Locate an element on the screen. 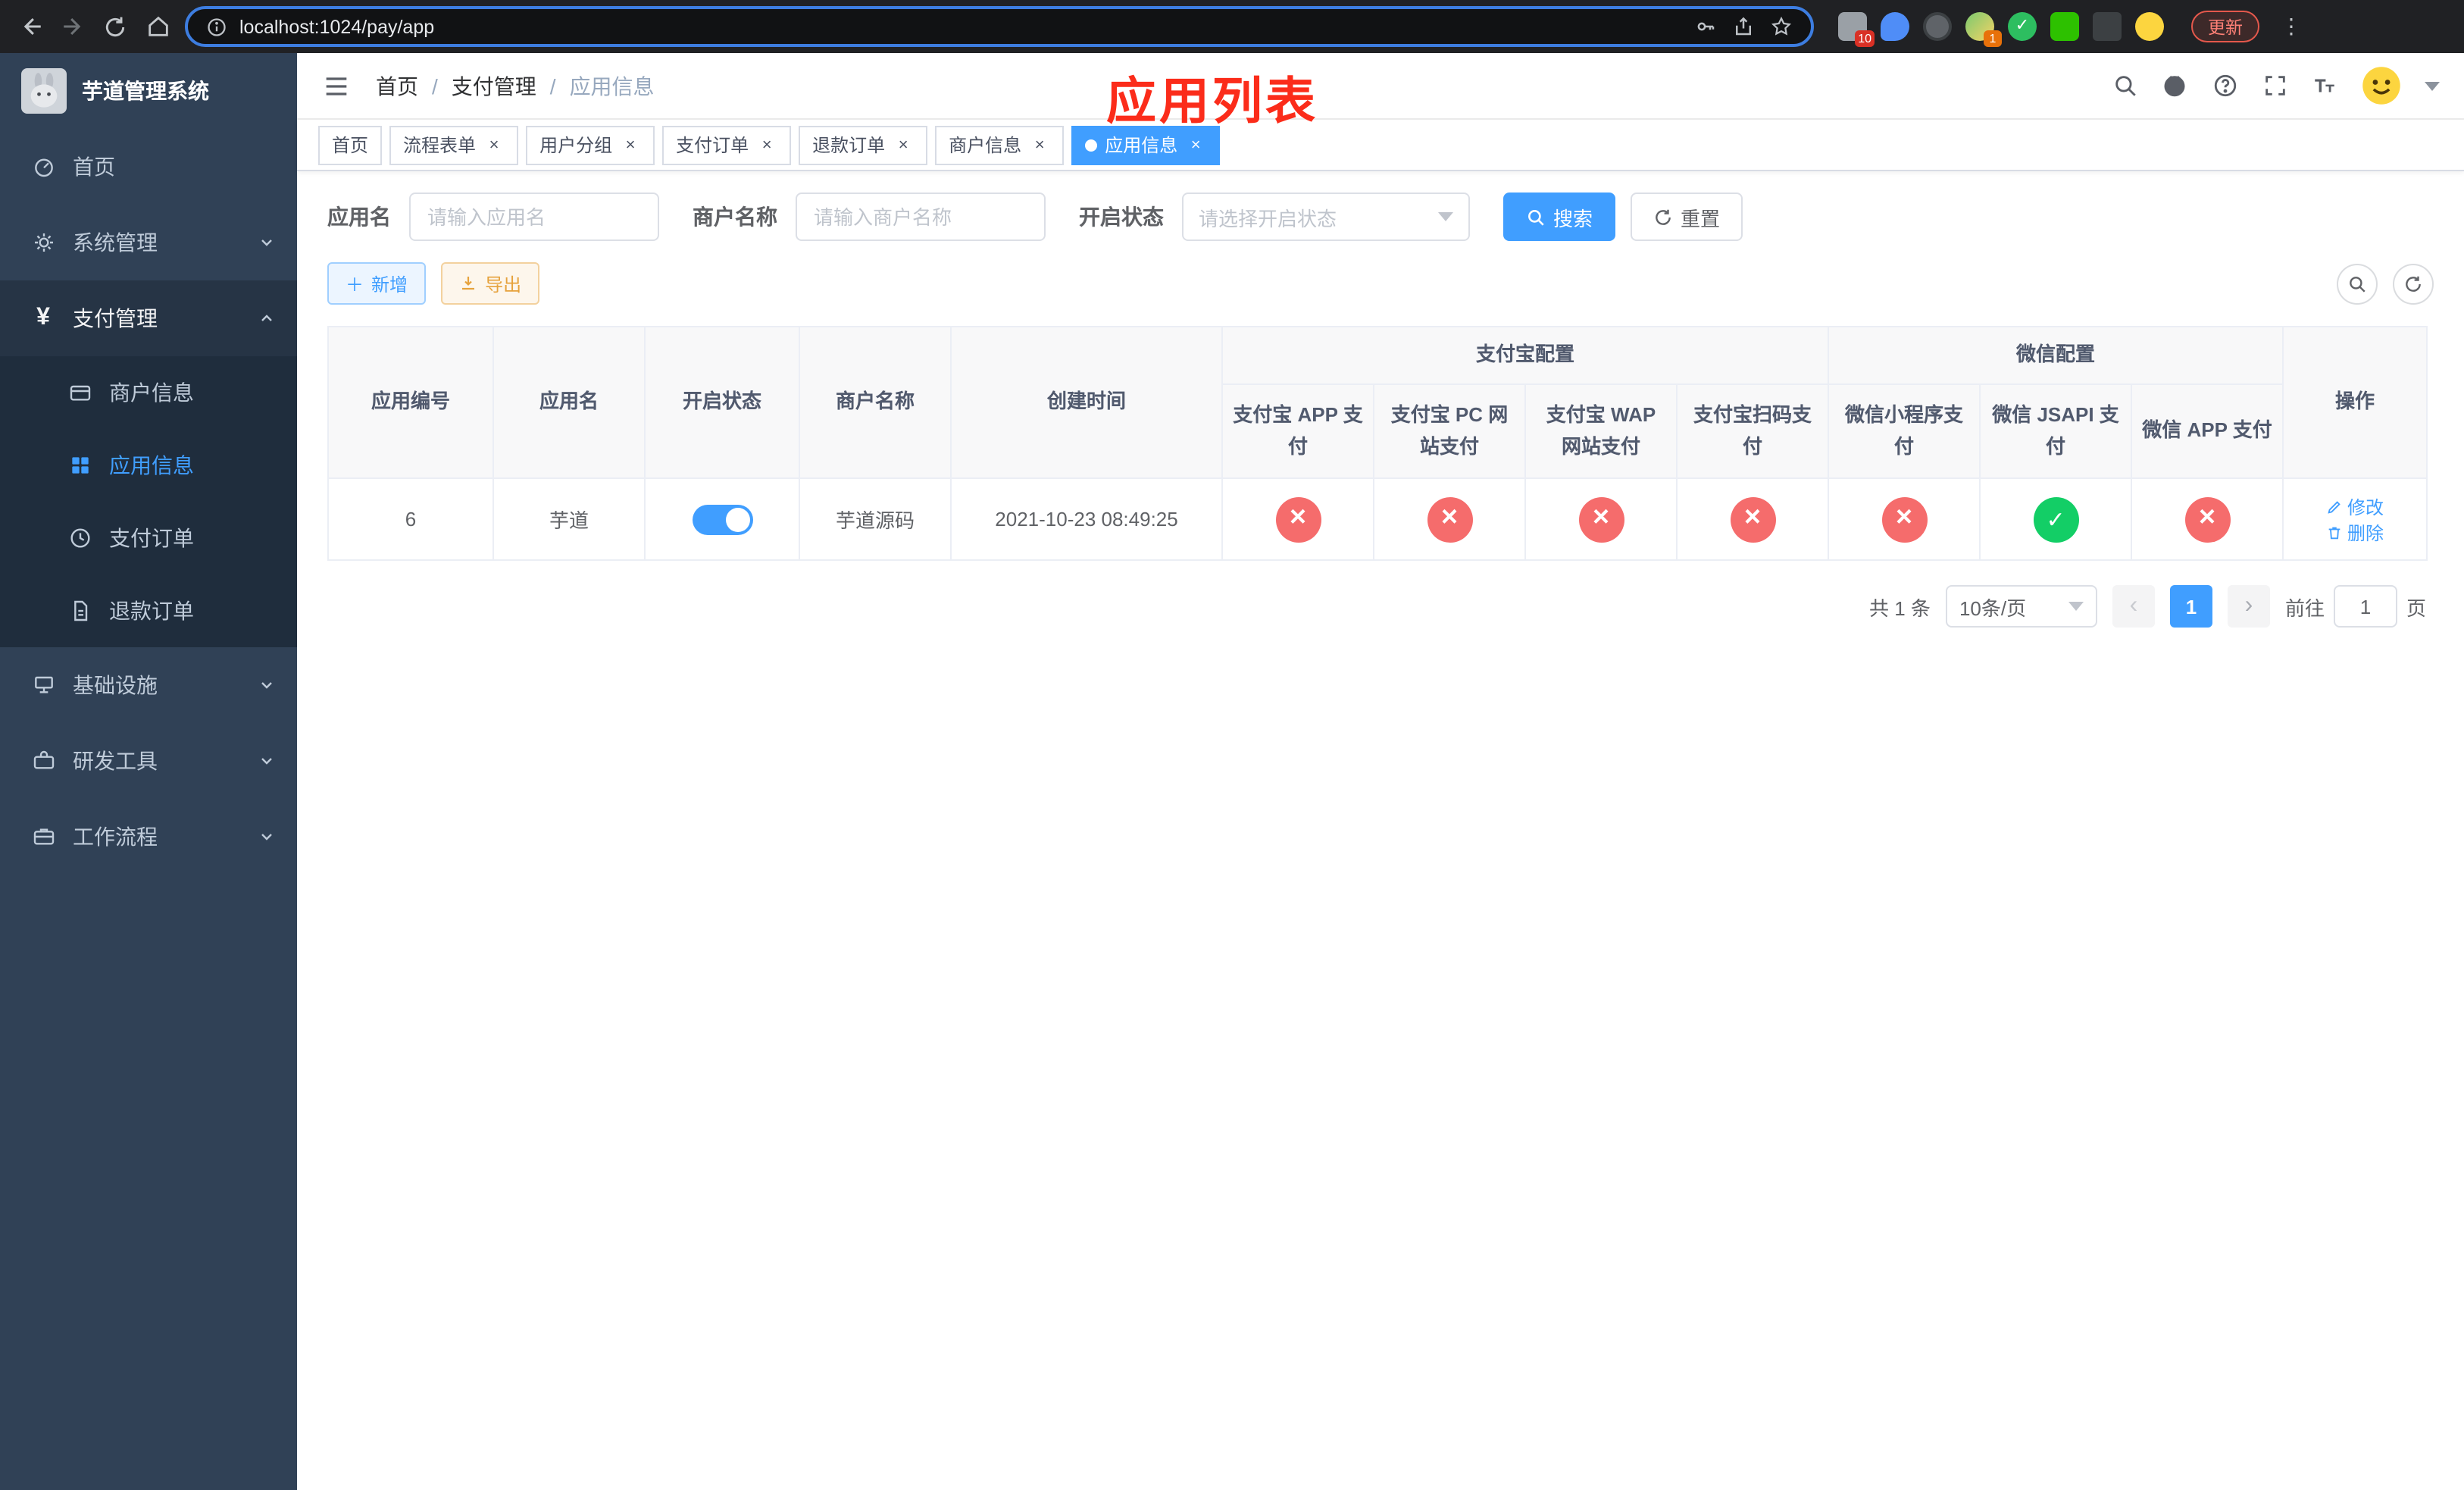 The width and height of the screenshot is (2464, 1490). tab-label: 首页 is located at coordinates (350, 145).